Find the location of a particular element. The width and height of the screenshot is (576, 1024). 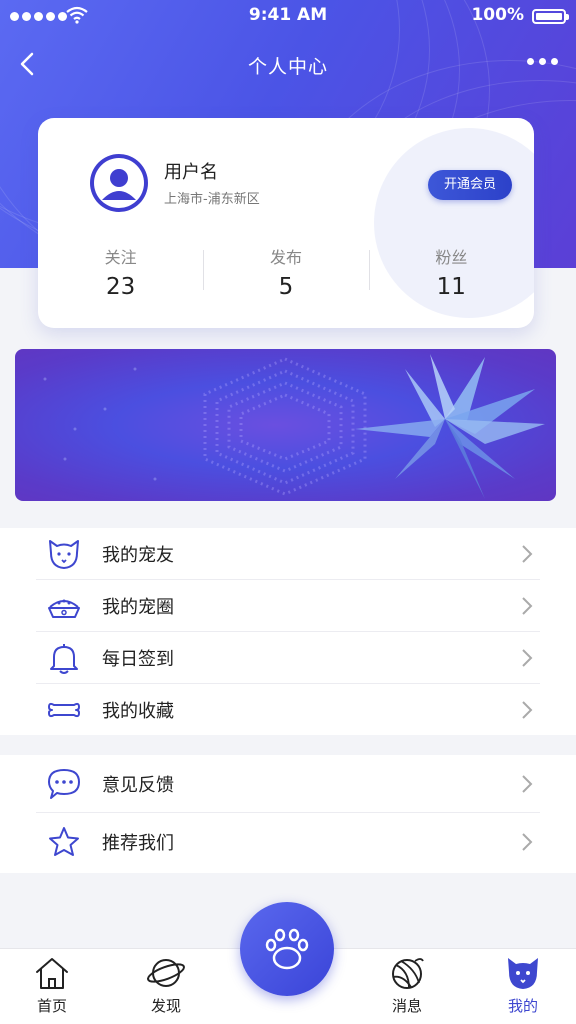

promo-banner is located at coordinates (285, 425).